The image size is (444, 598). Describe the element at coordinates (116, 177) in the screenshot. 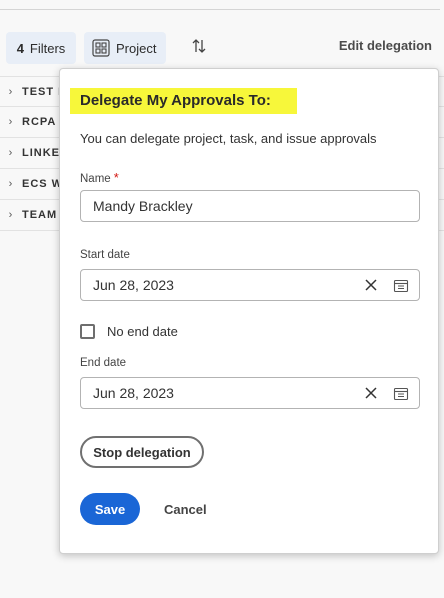

I see `required-marker: *` at that location.